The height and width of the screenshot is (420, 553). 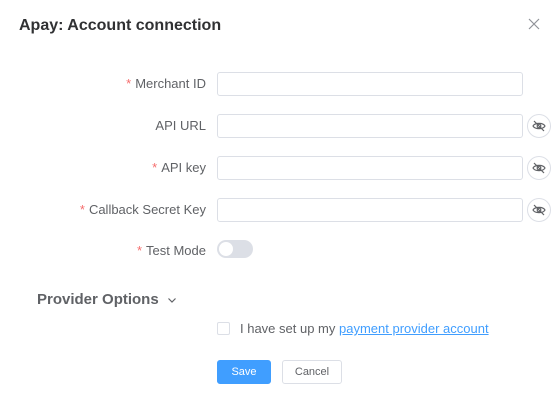 I want to click on chevron-down-icon, so click(x=172, y=300).